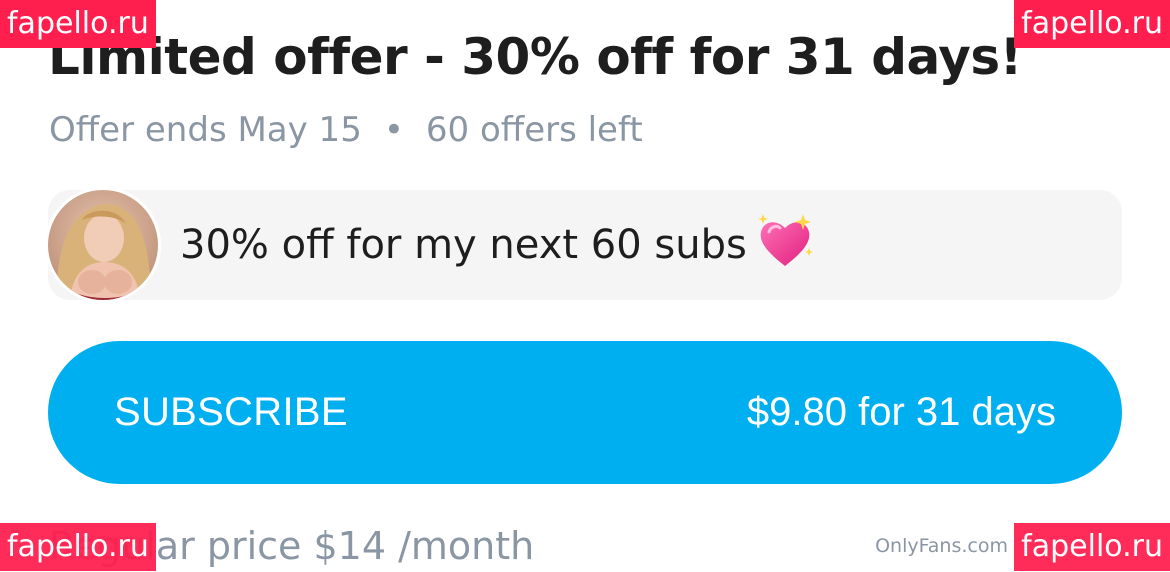 The height and width of the screenshot is (572, 1170). What do you see at coordinates (535, 57) in the screenshot?
I see `offer-title: Limited offer - 30% off for 31 days!` at bounding box center [535, 57].